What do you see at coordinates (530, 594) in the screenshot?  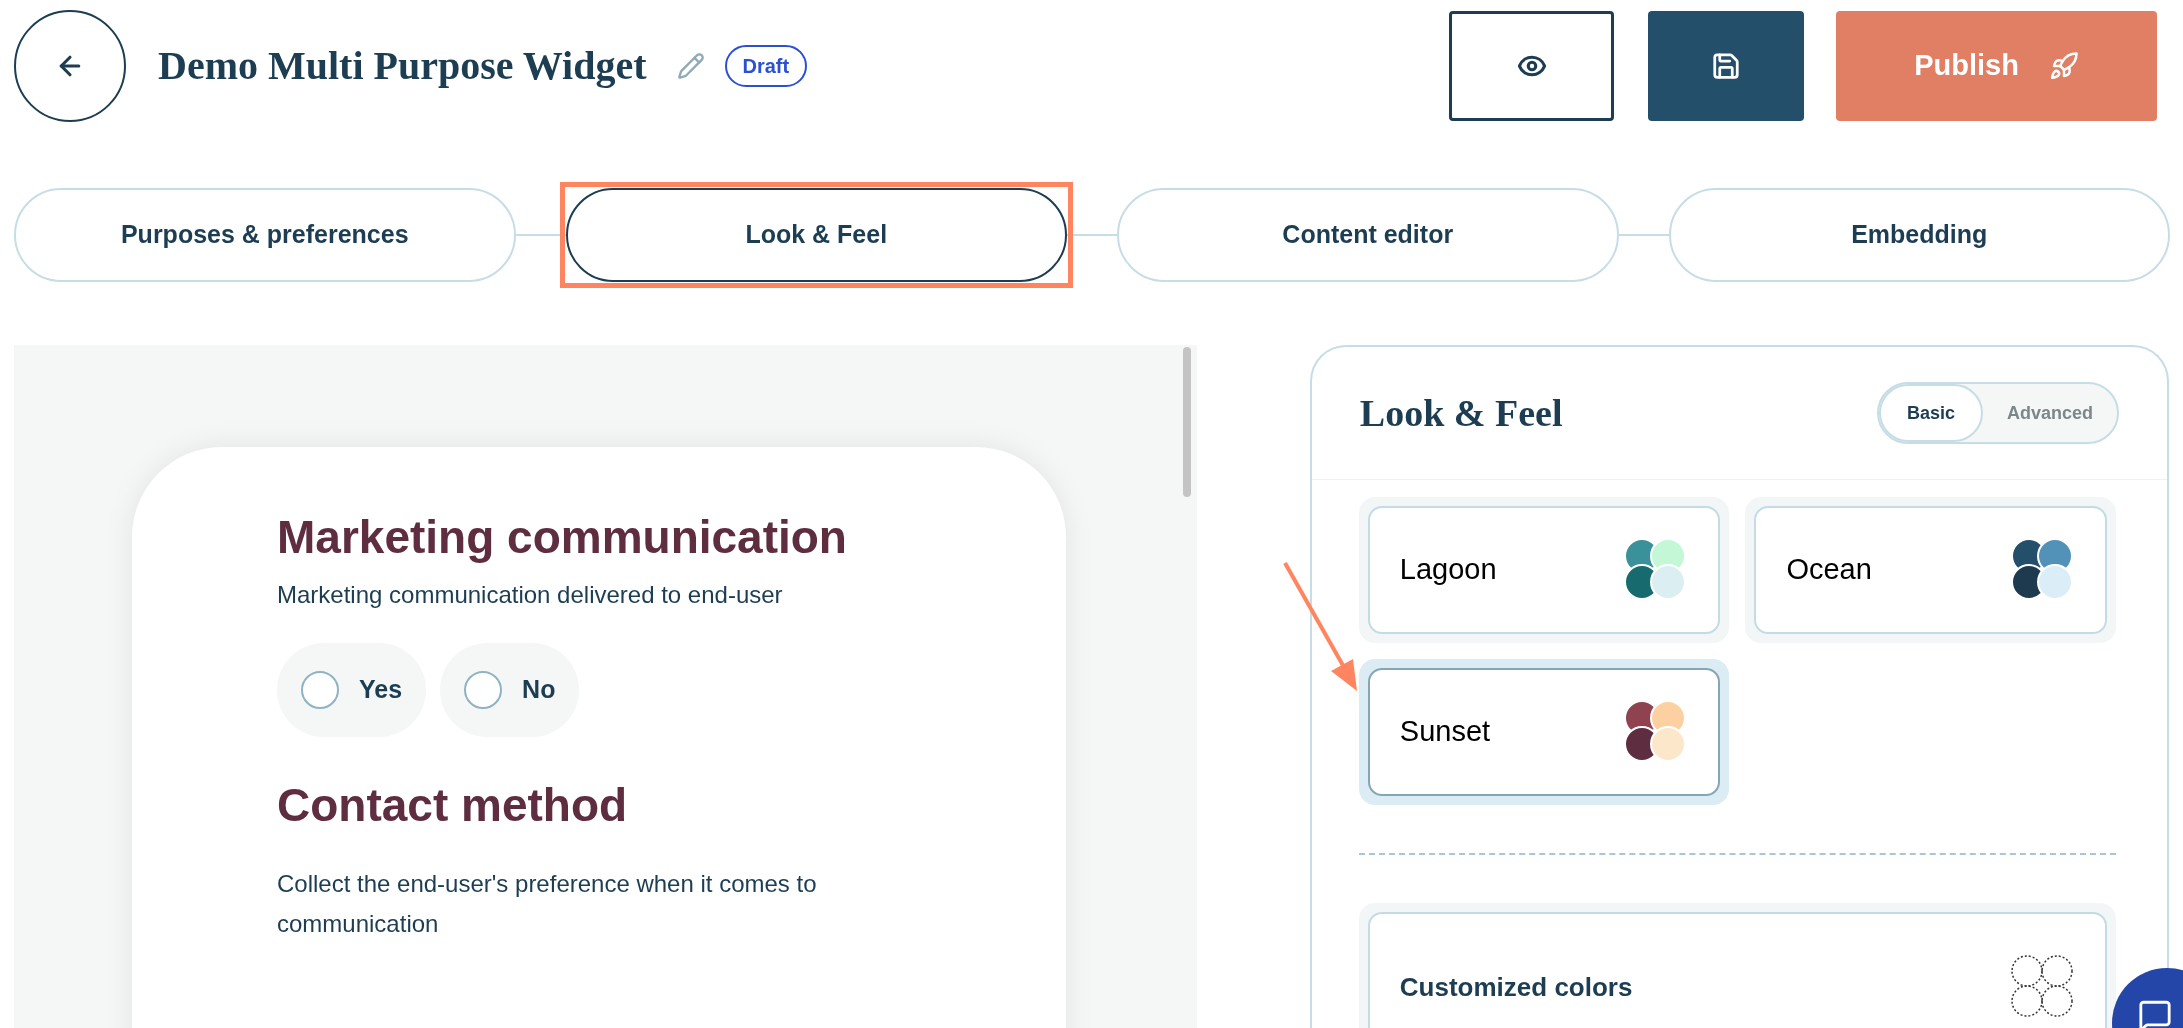 I see `section-description: Marketing communication delivered to end-user` at bounding box center [530, 594].